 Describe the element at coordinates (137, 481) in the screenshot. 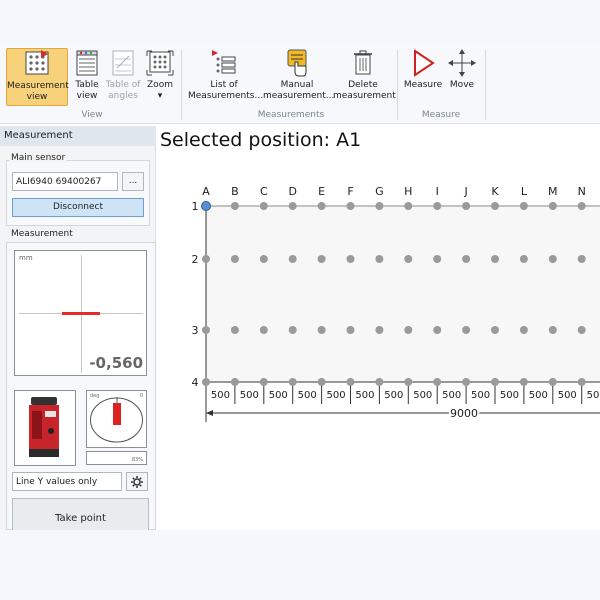

I see `settings-button` at that location.